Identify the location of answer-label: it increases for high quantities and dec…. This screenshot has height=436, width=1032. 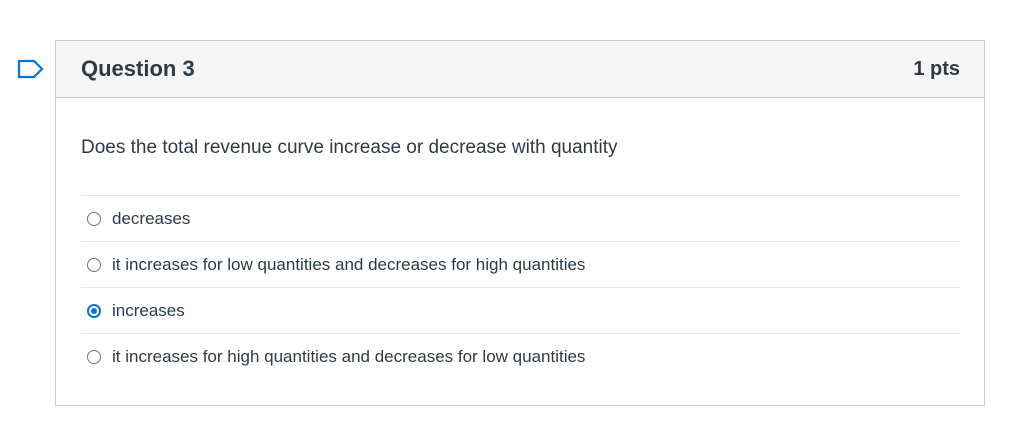
(348, 357).